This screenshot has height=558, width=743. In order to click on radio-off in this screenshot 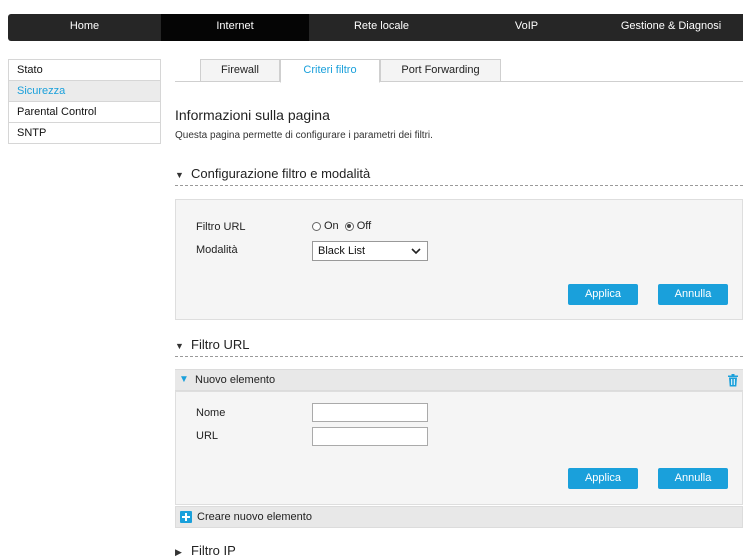, I will do `click(349, 226)`.